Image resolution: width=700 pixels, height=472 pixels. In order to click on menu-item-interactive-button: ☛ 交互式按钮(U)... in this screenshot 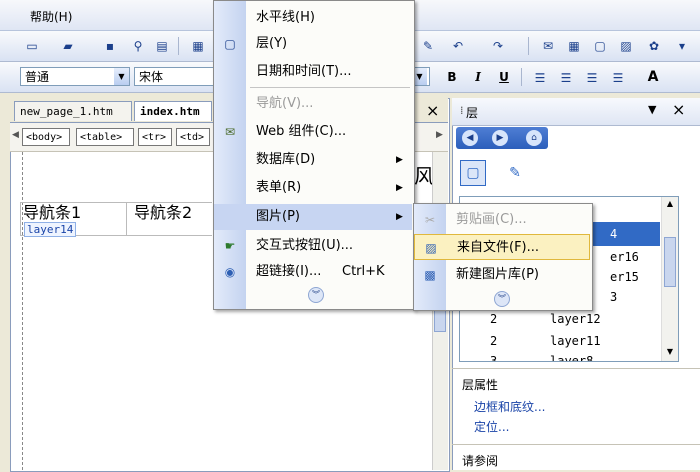, I will do `click(313, 246)`.